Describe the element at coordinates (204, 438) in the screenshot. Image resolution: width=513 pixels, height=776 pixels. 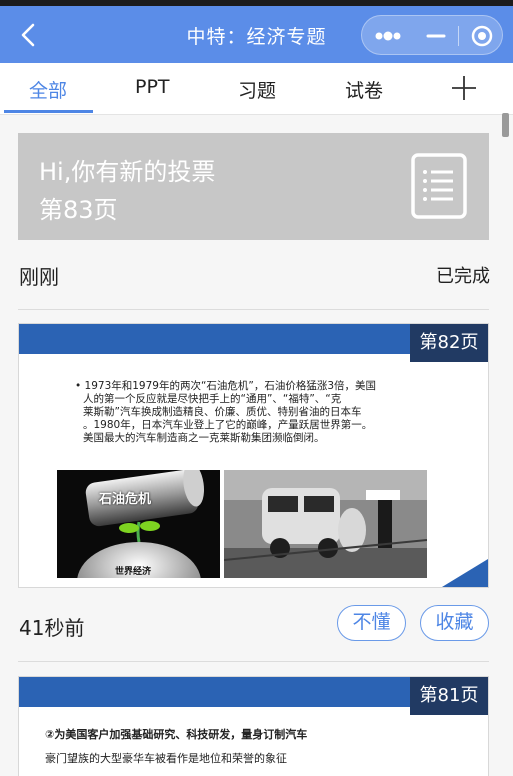
I see `slide-line: 美国最大的汽车制造商之一克莱斯勒集团濒临倒闭。` at that location.